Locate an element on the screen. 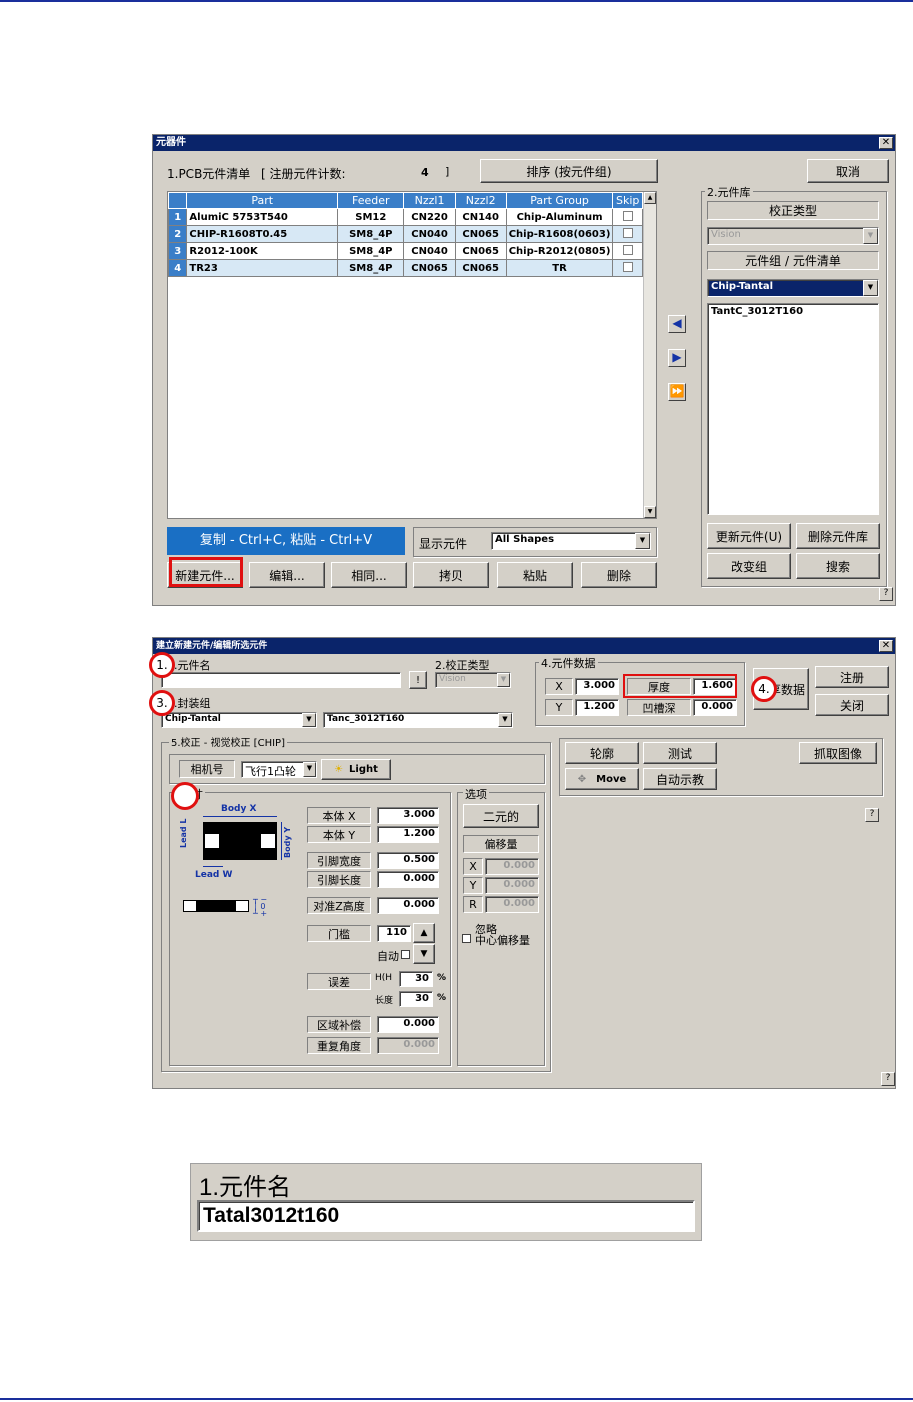 The image size is (913, 1402). scroll-down-icon: ▼ is located at coordinates (650, 512).